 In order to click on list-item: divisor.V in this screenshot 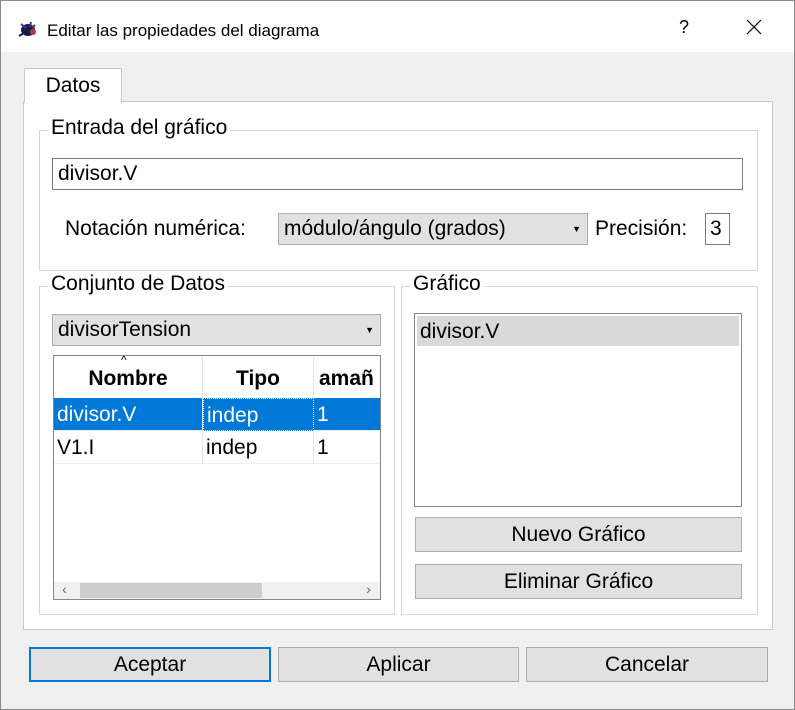, I will do `click(578, 331)`.